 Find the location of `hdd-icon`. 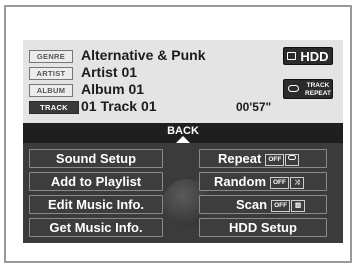

hdd-icon is located at coordinates (292, 56).